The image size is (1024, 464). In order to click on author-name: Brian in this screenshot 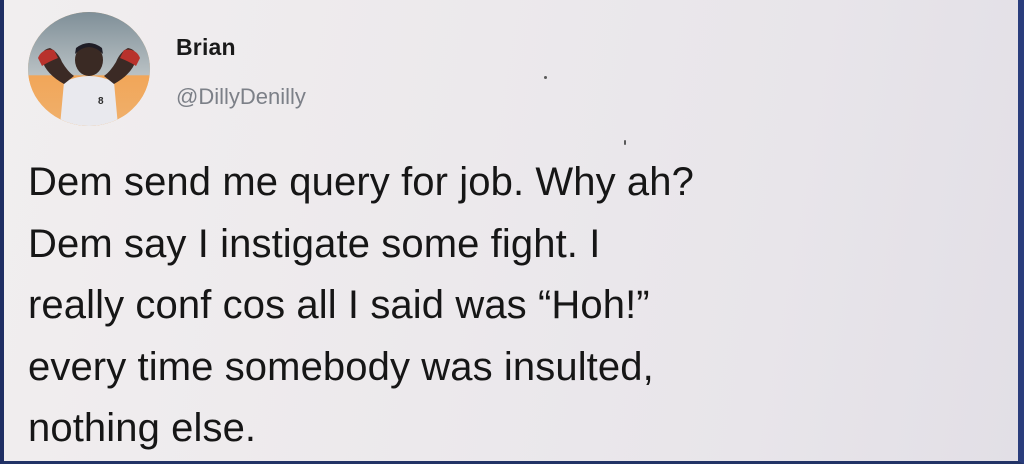, I will do `click(206, 47)`.